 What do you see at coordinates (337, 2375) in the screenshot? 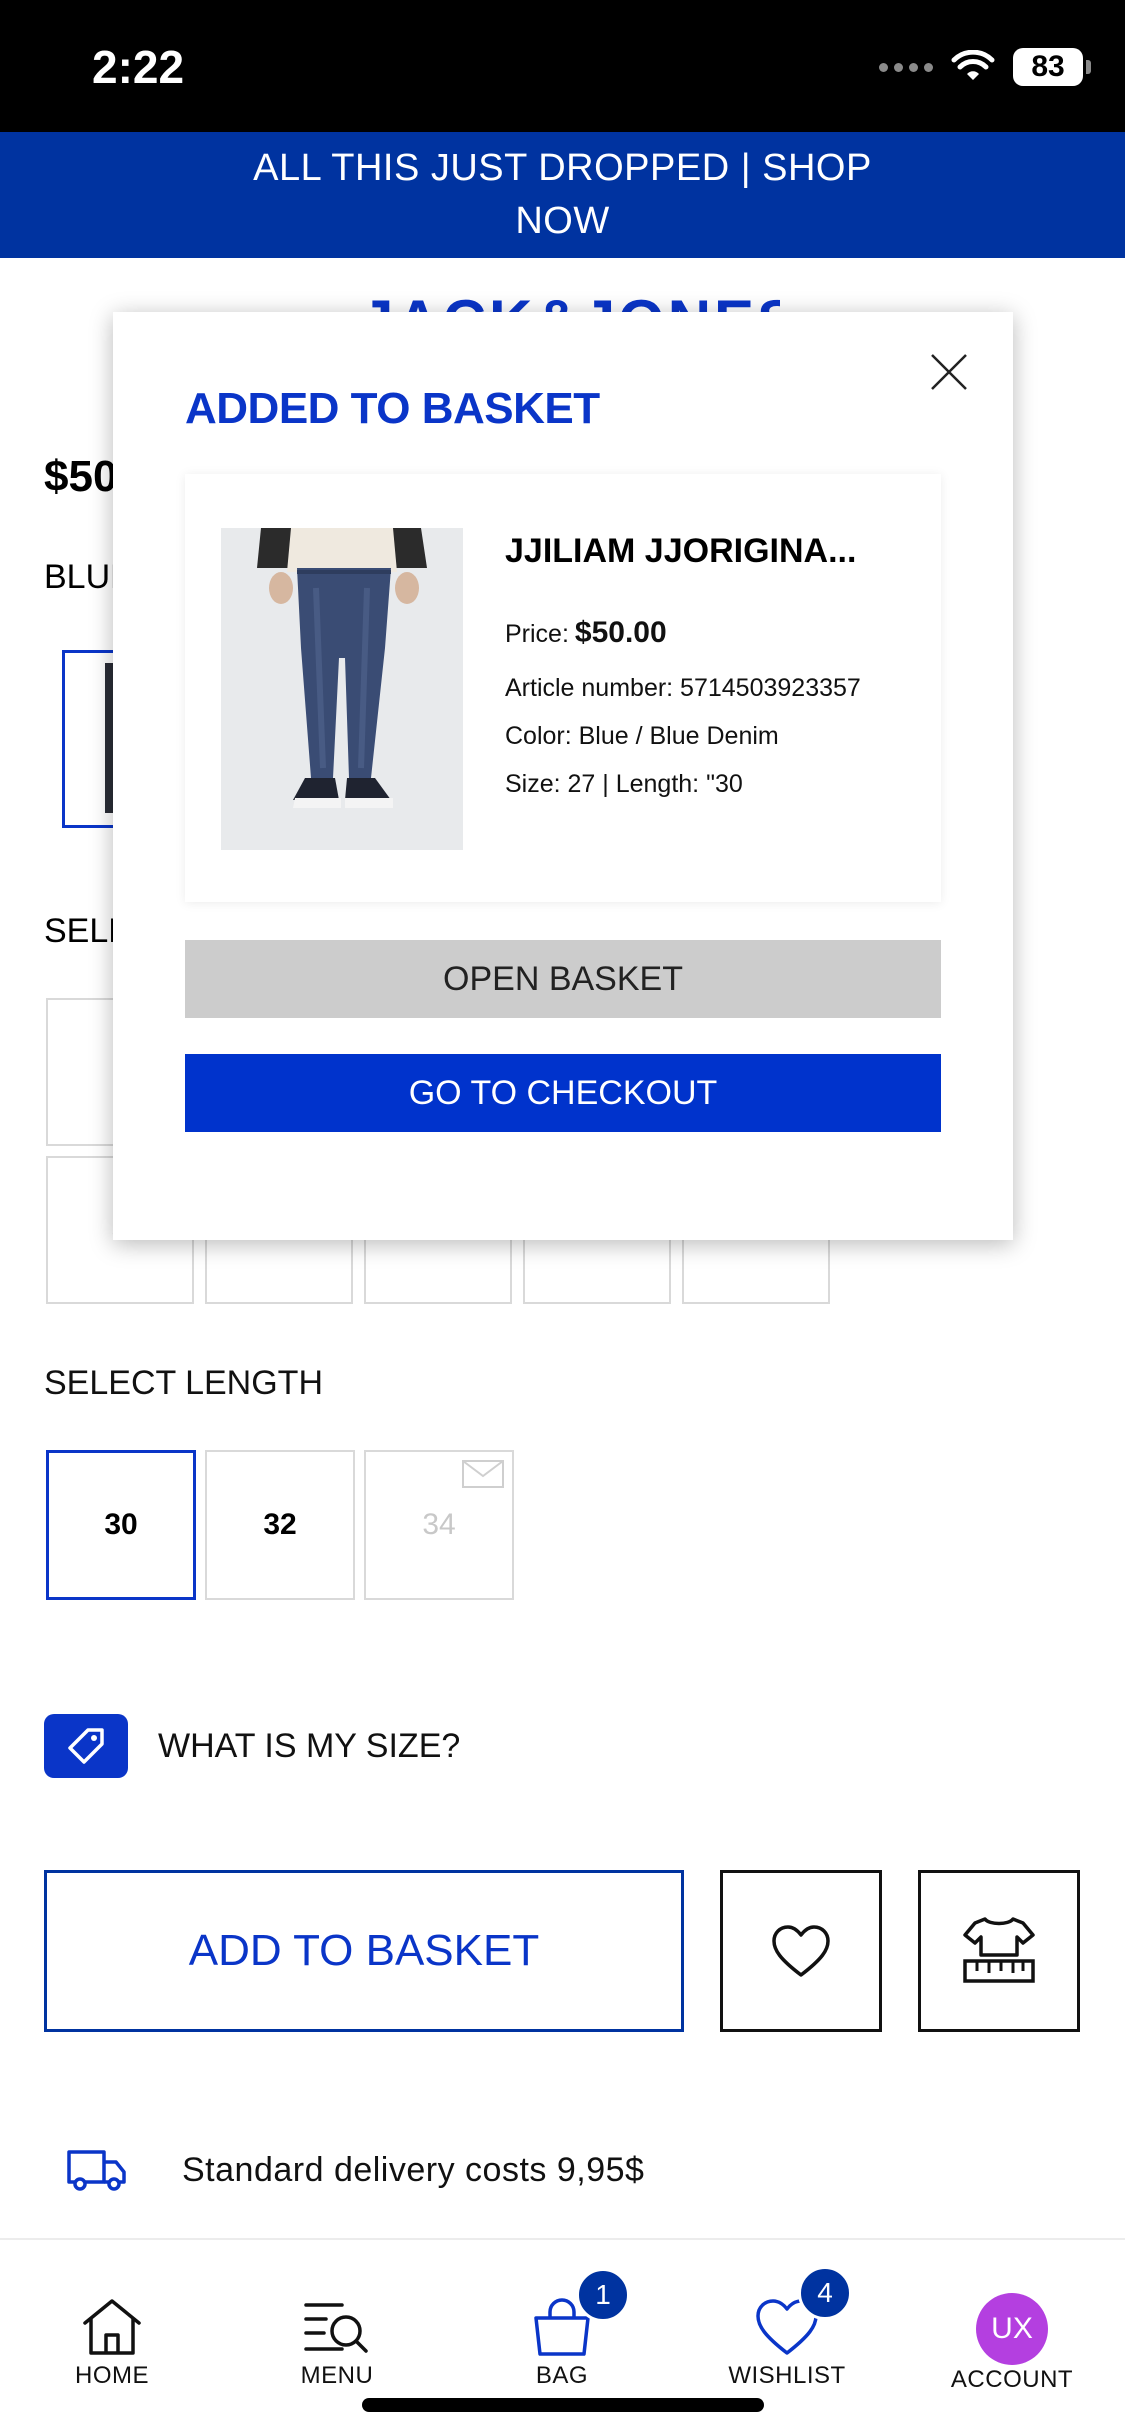
I see `nav-menu-label: MENU` at bounding box center [337, 2375].